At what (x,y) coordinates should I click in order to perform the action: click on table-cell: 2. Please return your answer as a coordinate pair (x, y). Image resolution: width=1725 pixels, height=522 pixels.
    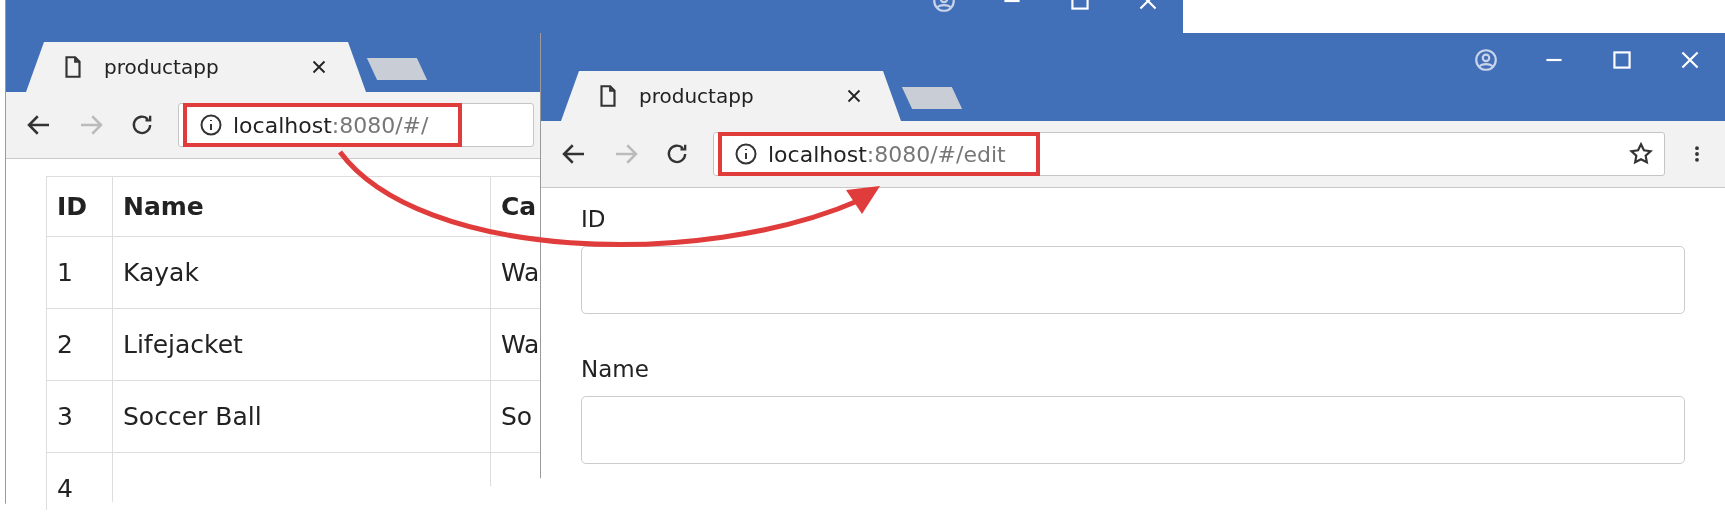
    Looking at the image, I should click on (79, 344).